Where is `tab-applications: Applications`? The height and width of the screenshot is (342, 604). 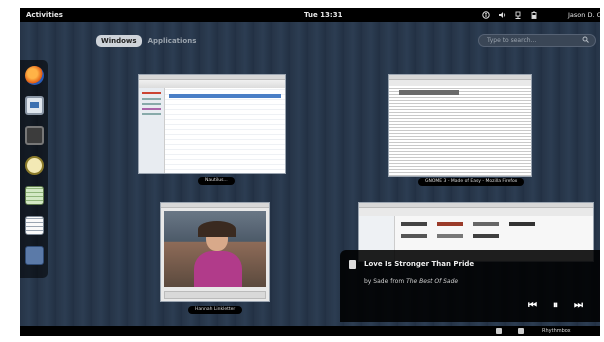
tab-applications: Applications is located at coordinates (172, 41).